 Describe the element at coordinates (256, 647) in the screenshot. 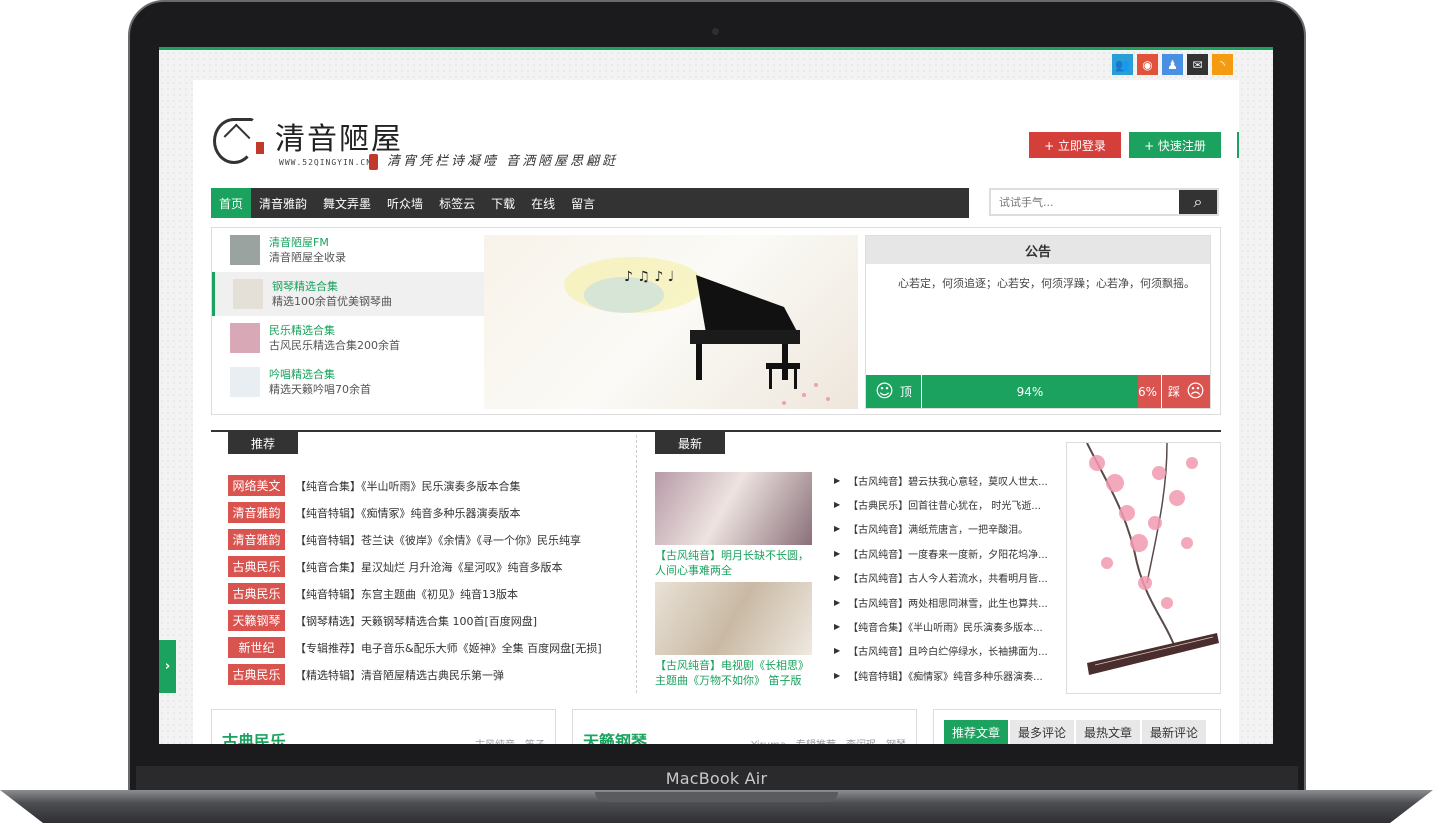

I see `category-tag: 新世纪` at that location.